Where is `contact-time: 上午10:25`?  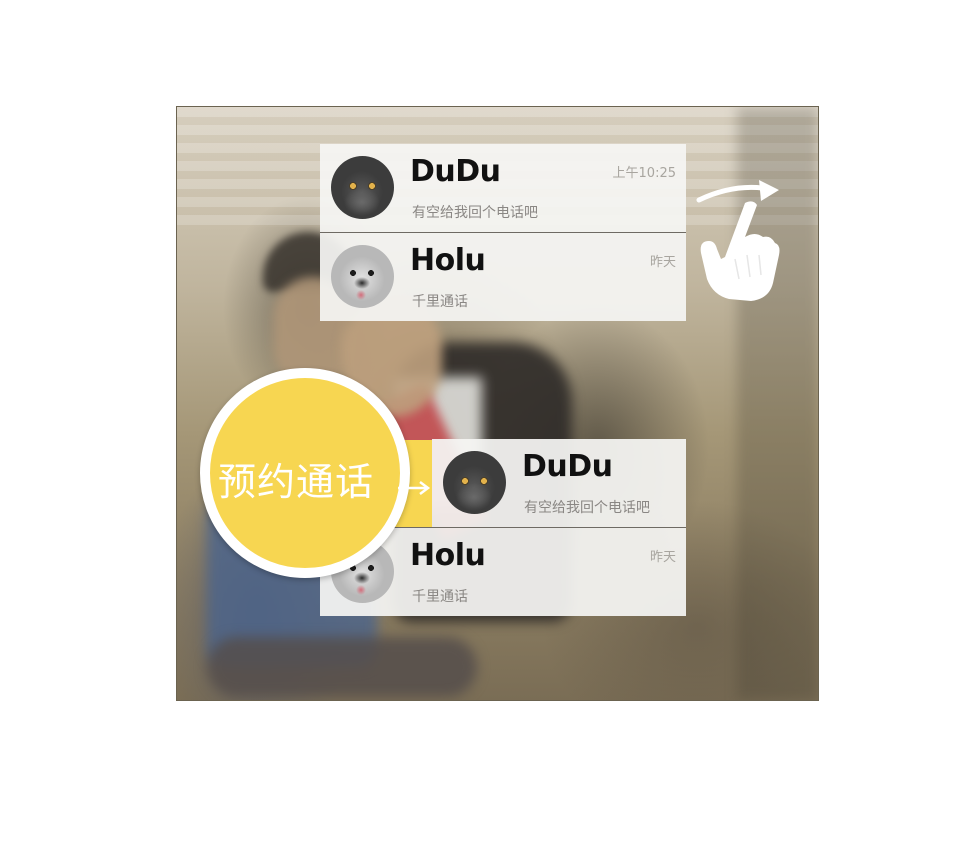 contact-time: 上午10:25 is located at coordinates (644, 173).